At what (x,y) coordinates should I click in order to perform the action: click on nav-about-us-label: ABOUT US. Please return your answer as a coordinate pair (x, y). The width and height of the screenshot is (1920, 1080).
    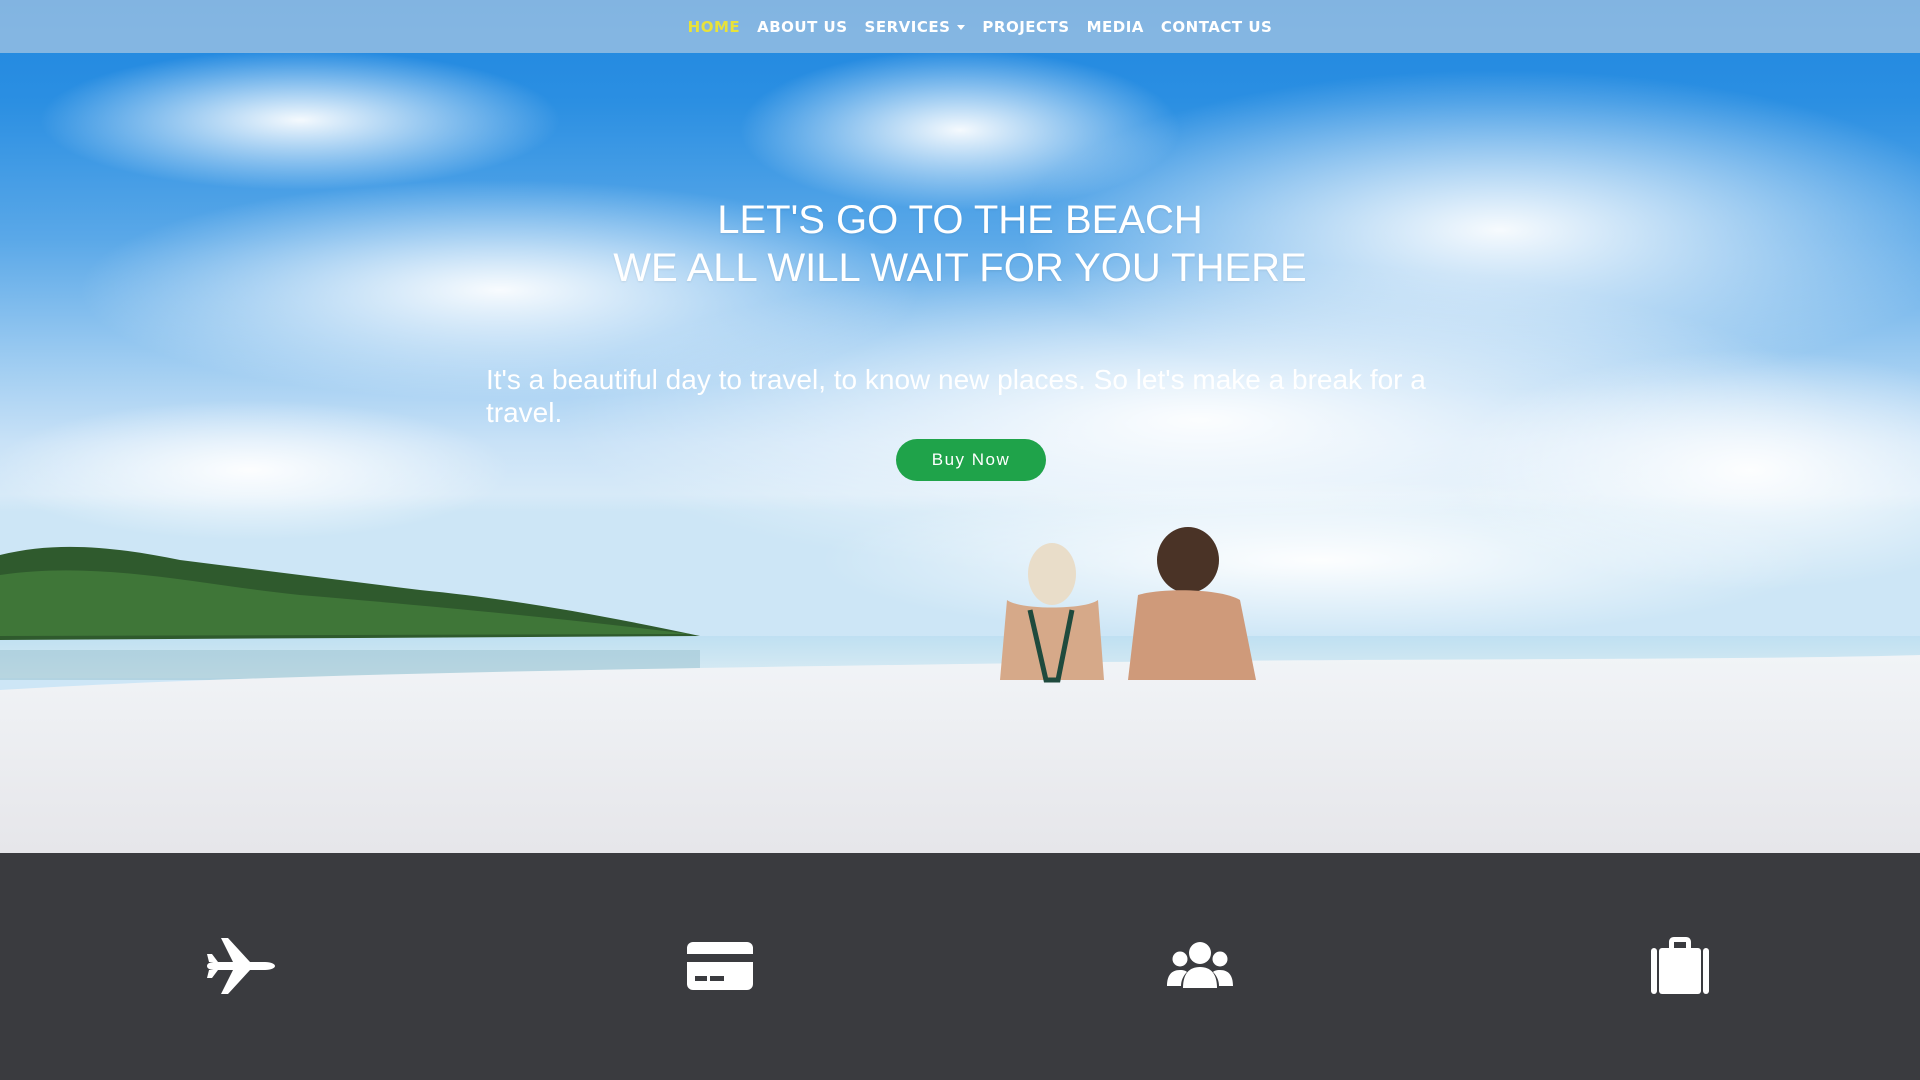
    Looking at the image, I should click on (802, 26).